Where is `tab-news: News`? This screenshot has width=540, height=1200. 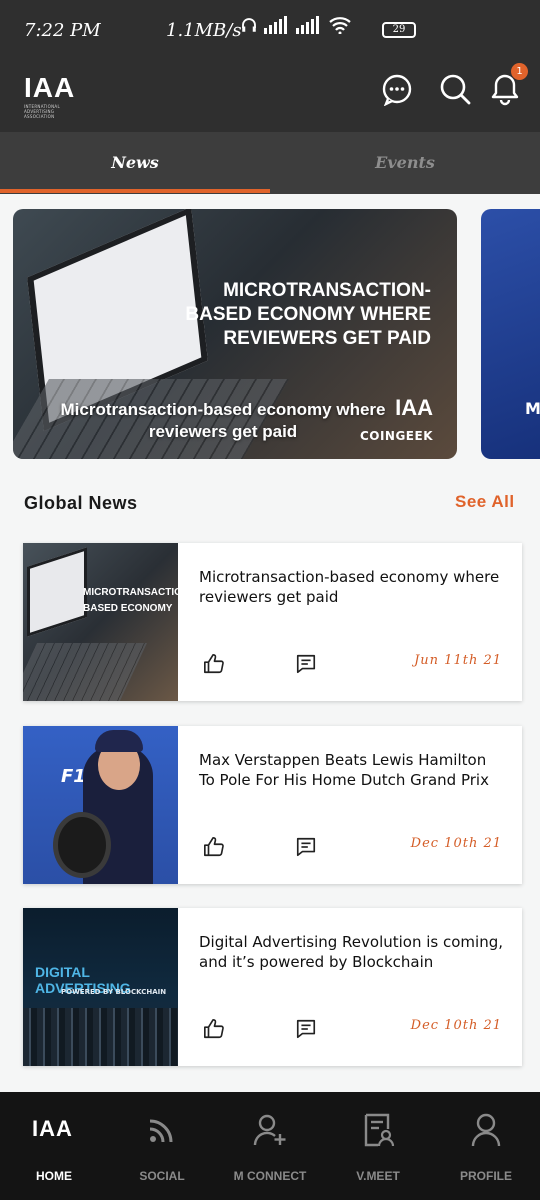 tab-news: News is located at coordinates (135, 163).